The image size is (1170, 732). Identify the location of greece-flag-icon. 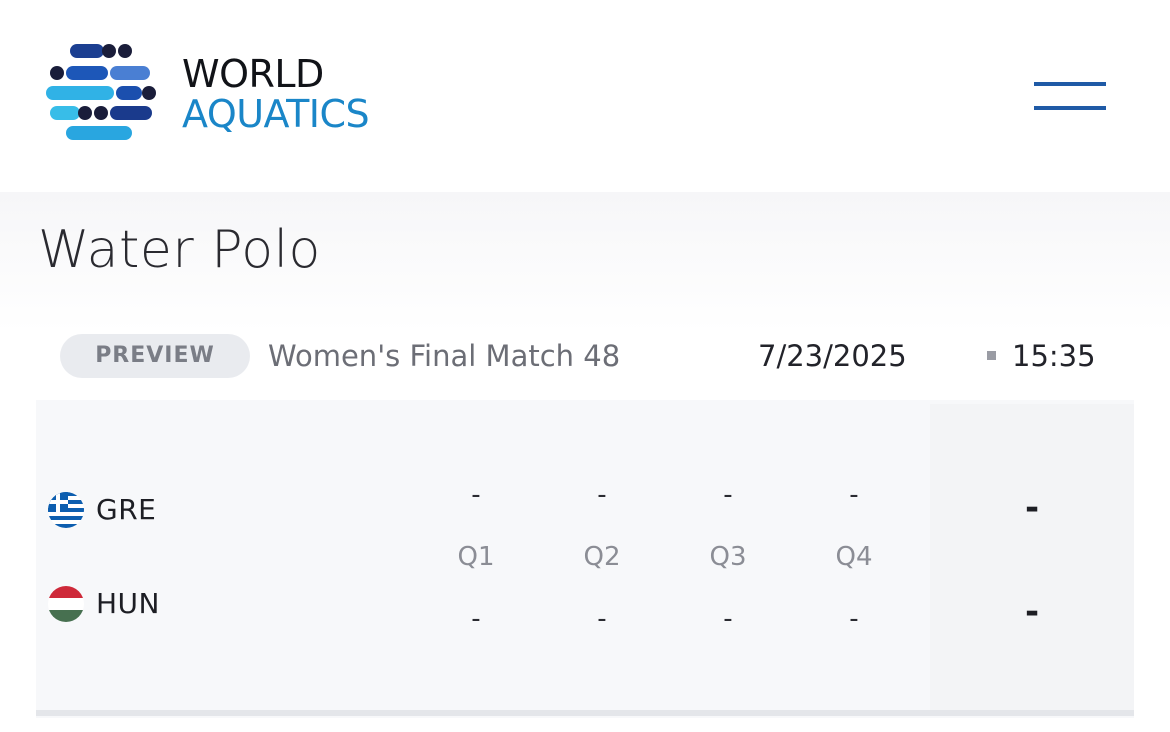
(66, 510).